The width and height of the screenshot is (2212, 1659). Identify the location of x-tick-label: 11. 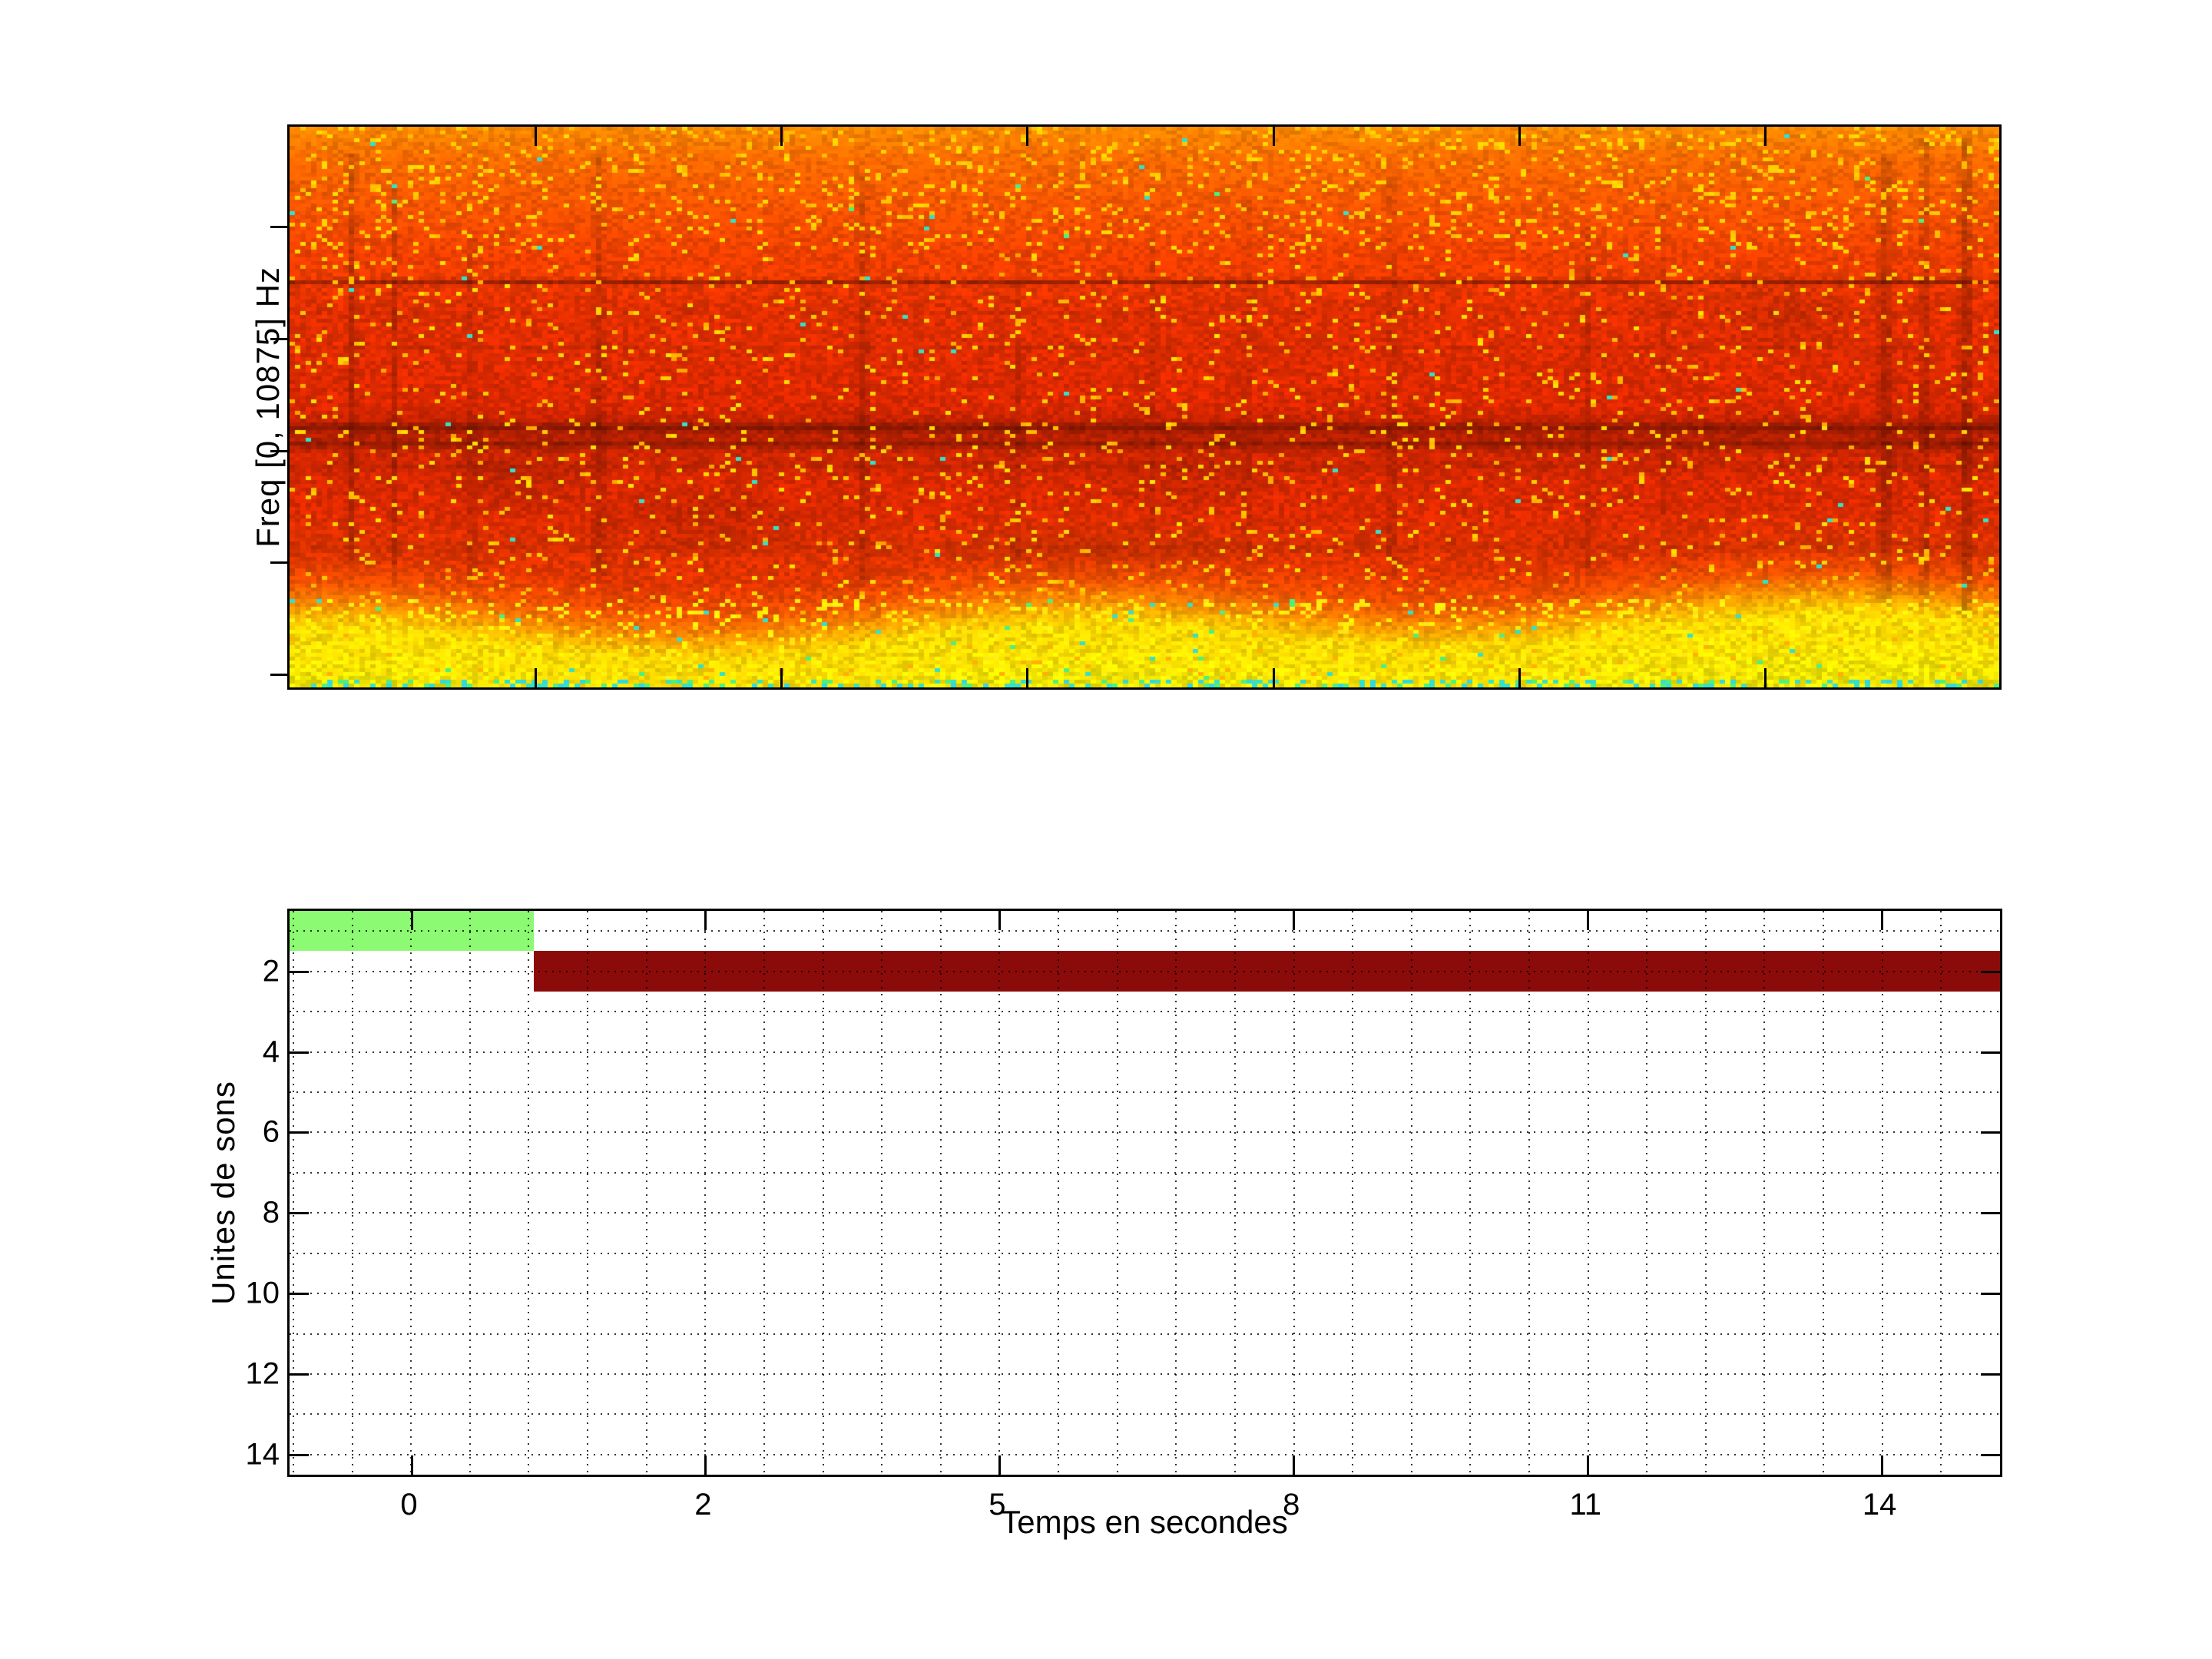
(1585, 1505).